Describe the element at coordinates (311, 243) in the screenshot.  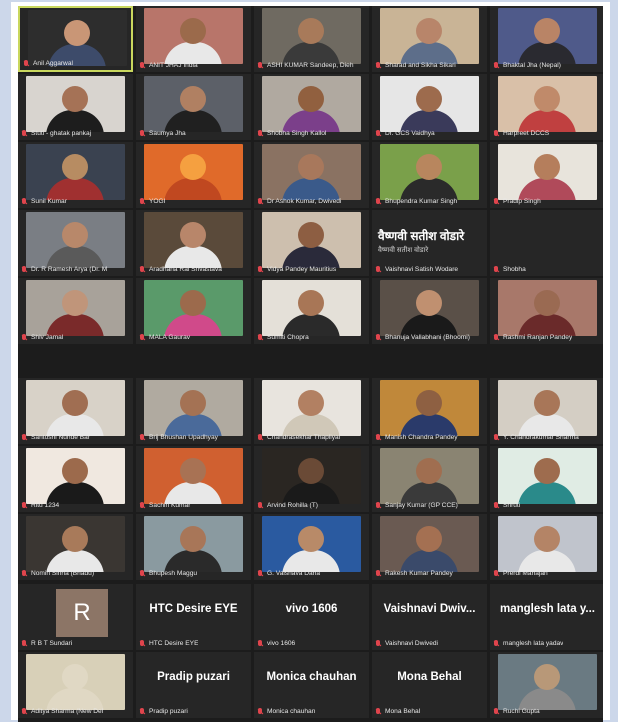
I see `participant-tile: Vidya Pandey Mauritius` at that location.